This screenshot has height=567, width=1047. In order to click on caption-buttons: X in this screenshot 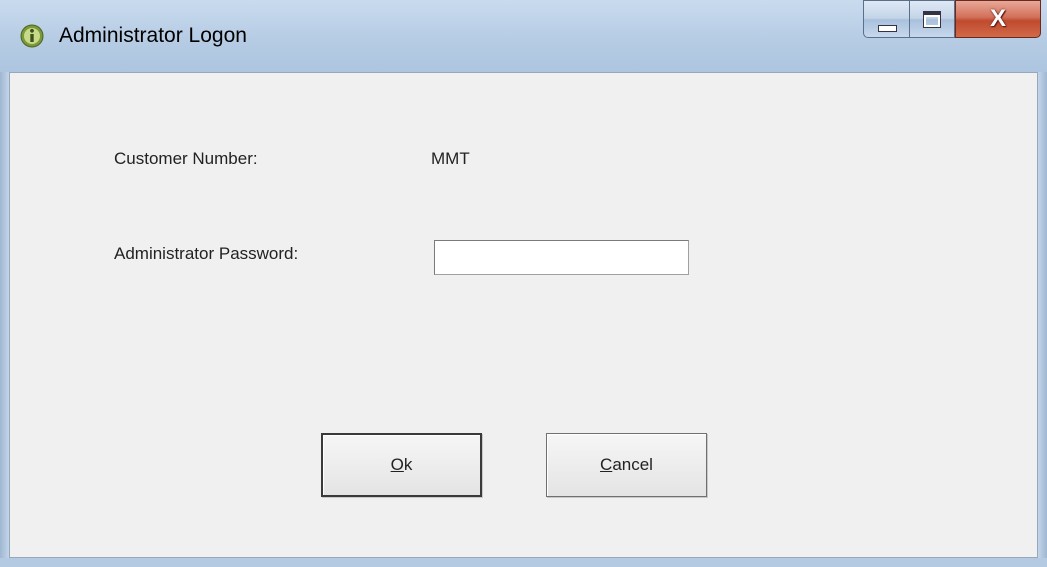, I will do `click(952, 19)`.